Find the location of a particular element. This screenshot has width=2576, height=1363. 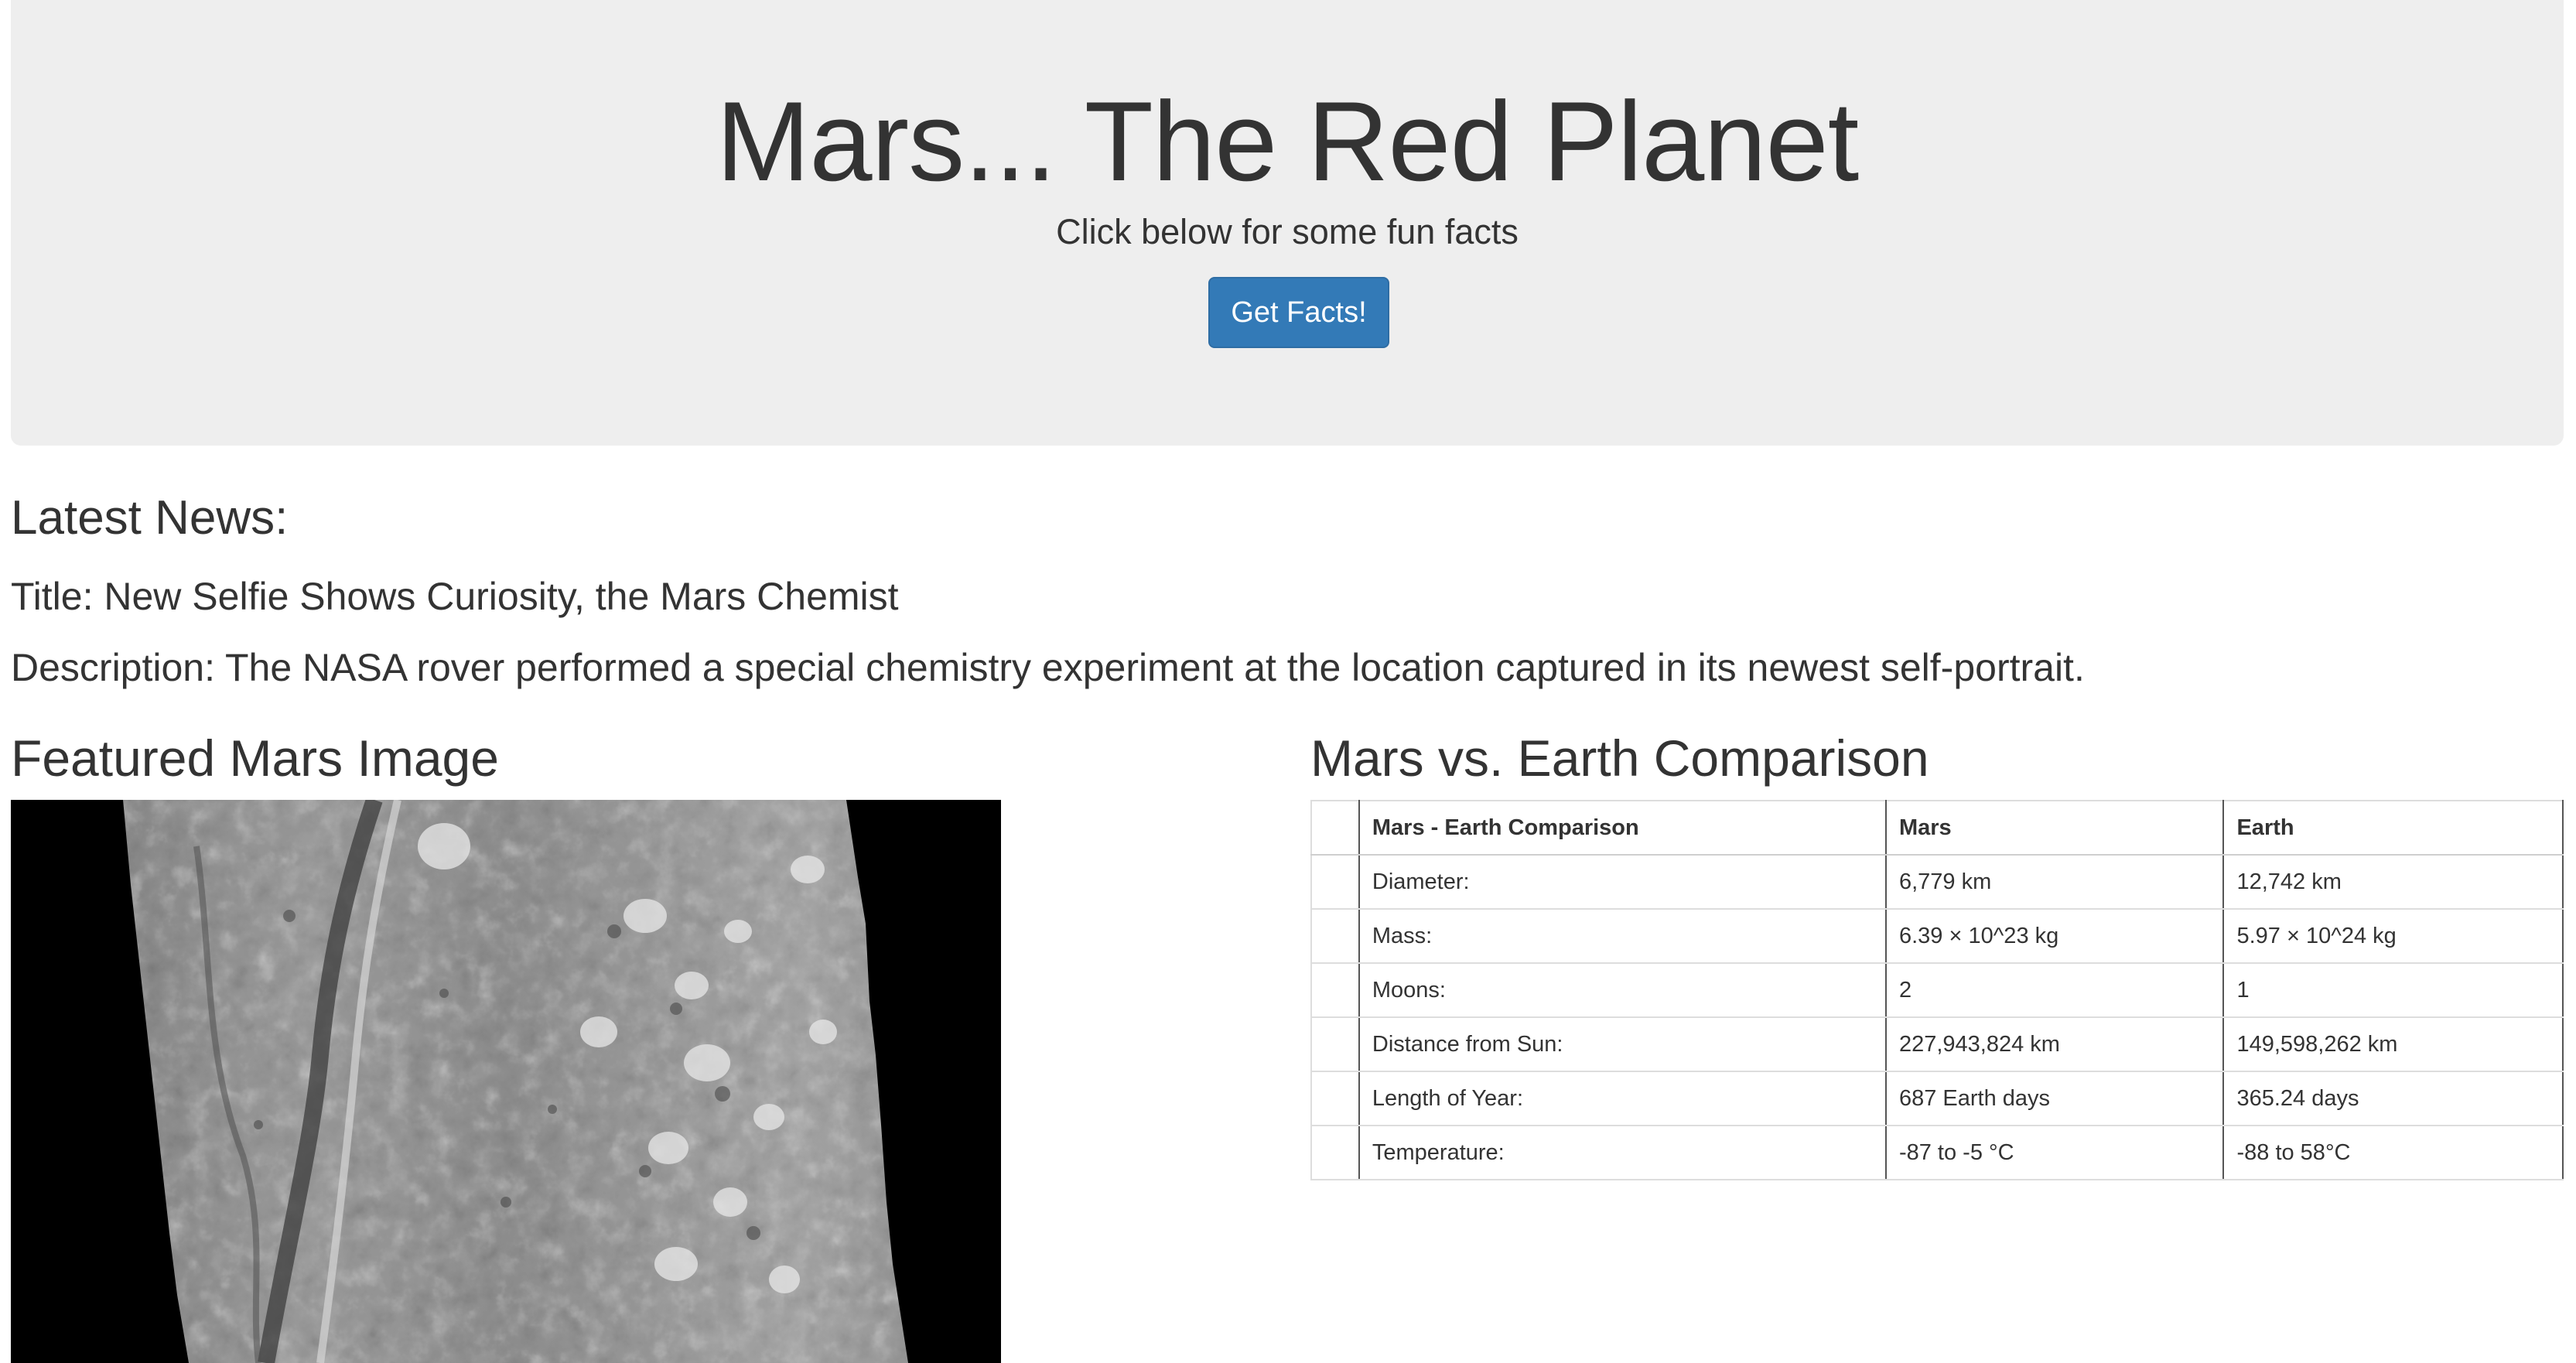

row-label: Diameter: is located at coordinates (1623, 882).